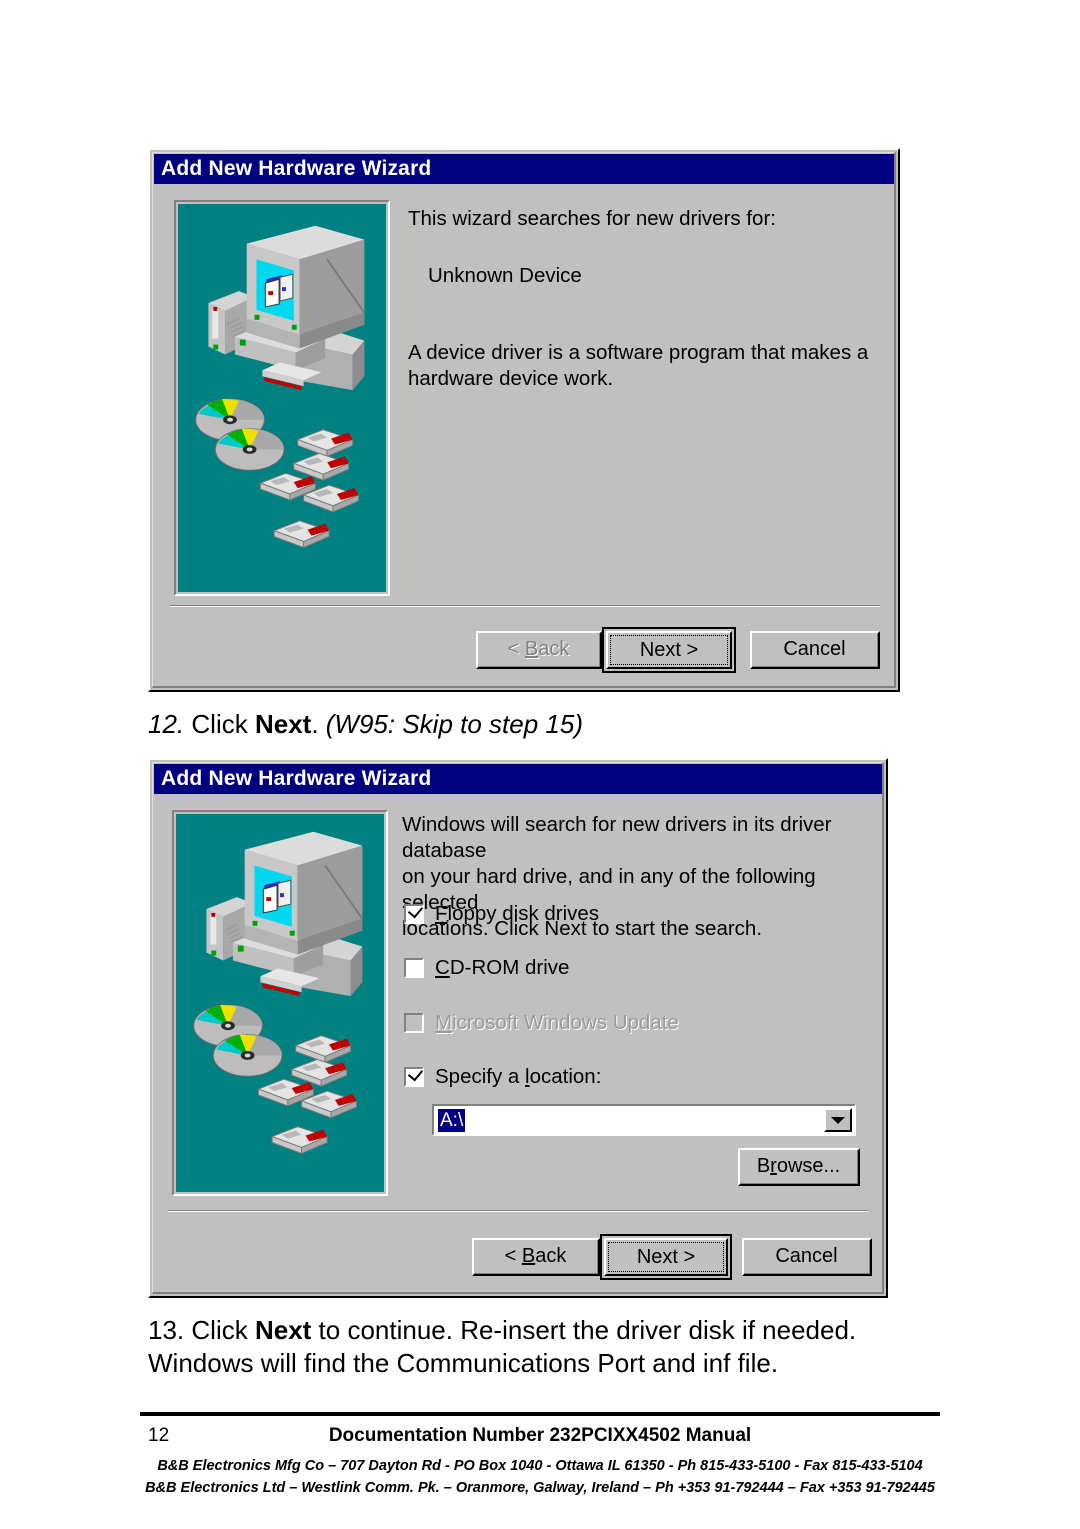  What do you see at coordinates (505, 275) in the screenshot?
I see `dialog-1-device-name: Unknown Device` at bounding box center [505, 275].